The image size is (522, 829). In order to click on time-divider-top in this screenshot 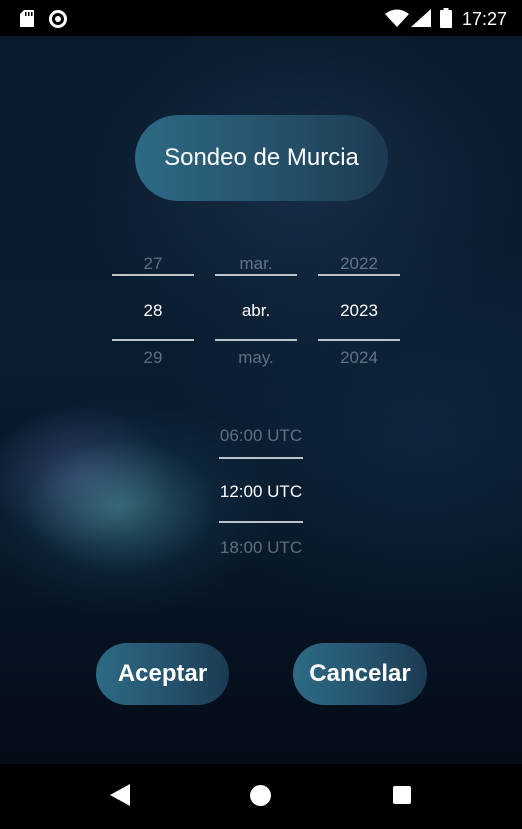, I will do `click(261, 458)`.